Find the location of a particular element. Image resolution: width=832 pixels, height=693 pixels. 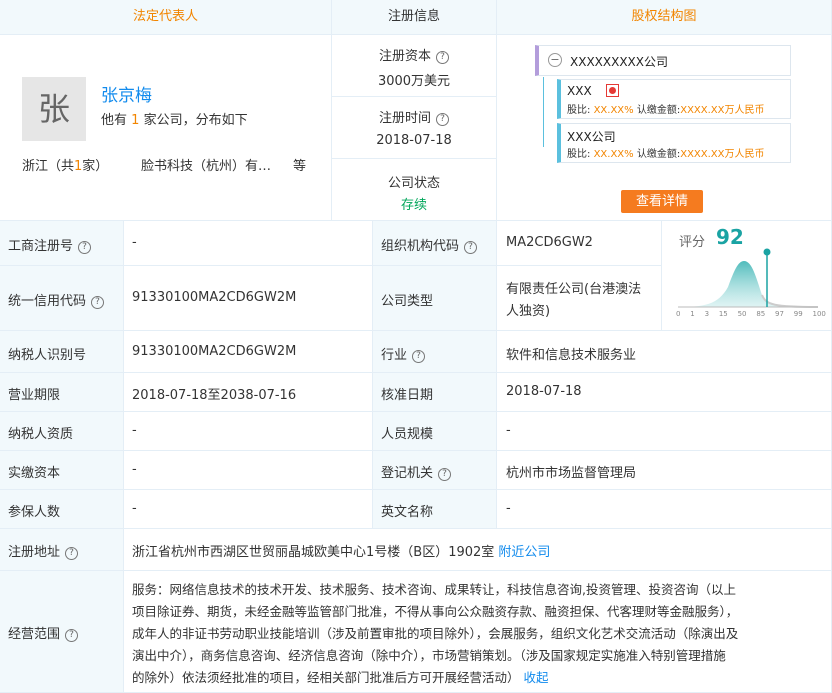

equity-node-person: XXX 股比: XX.XX% 认缴金额:XXXX.XX万人民币 is located at coordinates (674, 99).